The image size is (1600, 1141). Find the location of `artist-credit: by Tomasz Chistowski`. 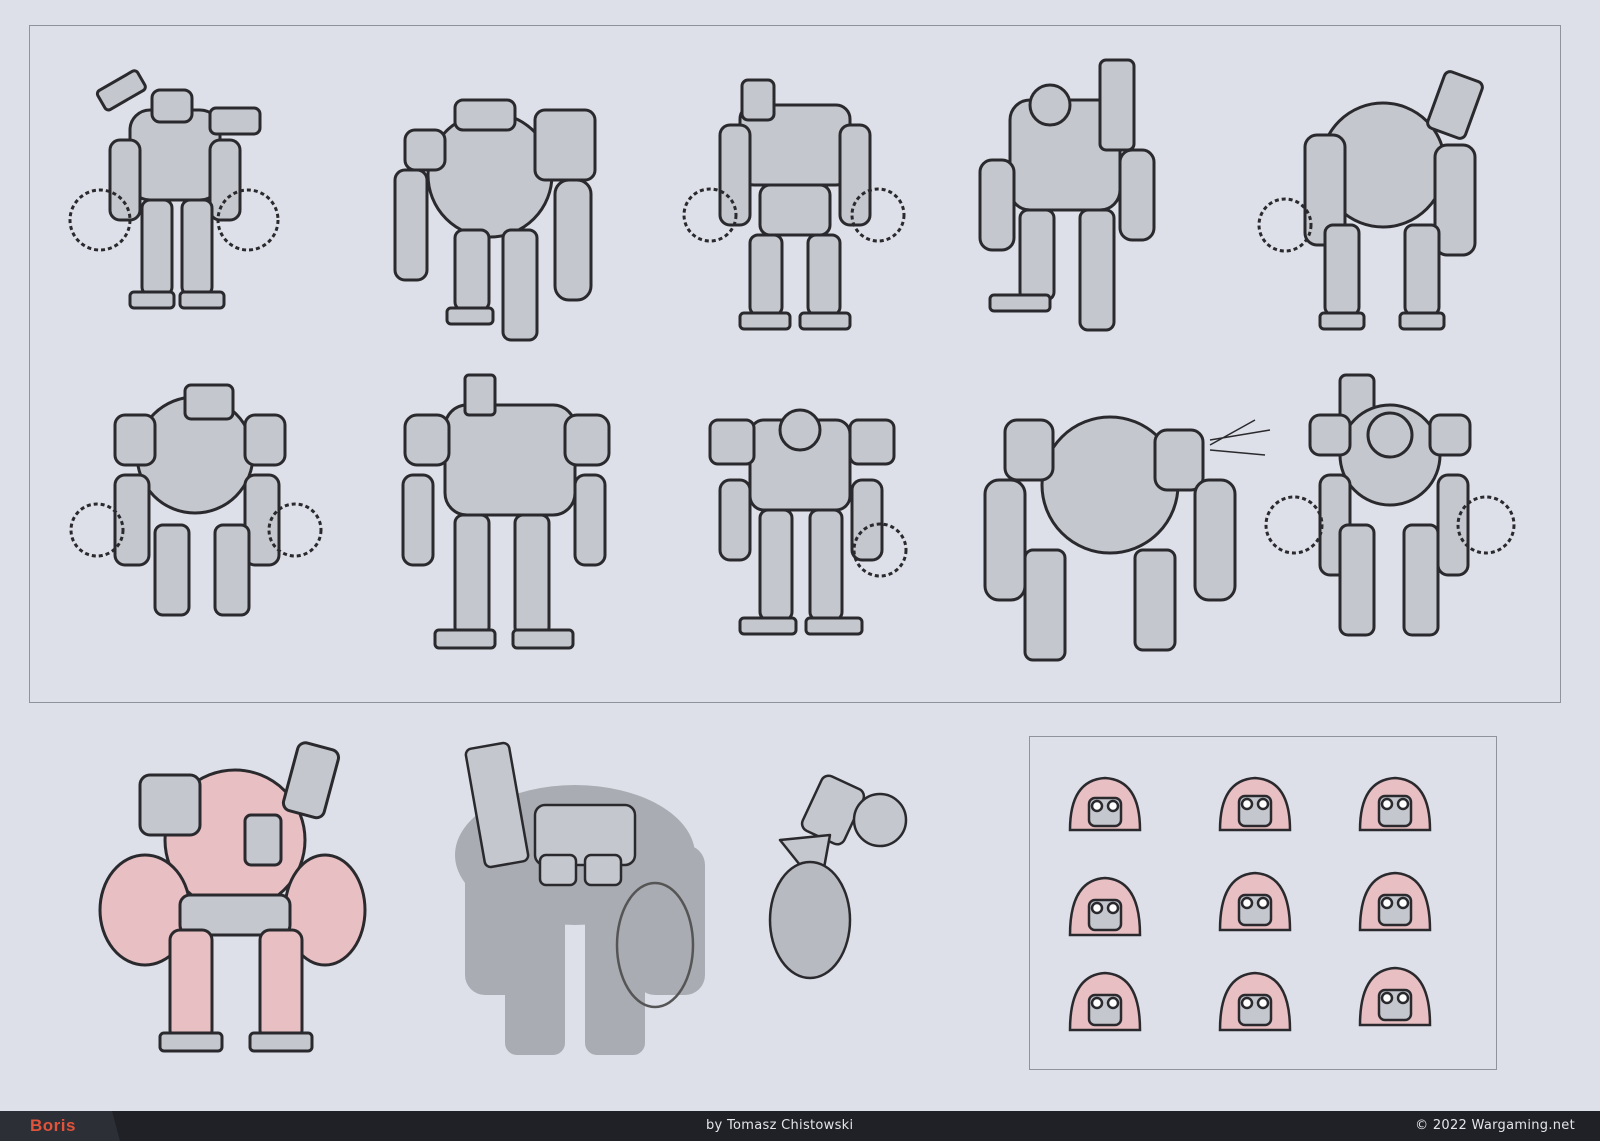

artist-credit: by Tomasz Chistowski is located at coordinates (780, 1125).